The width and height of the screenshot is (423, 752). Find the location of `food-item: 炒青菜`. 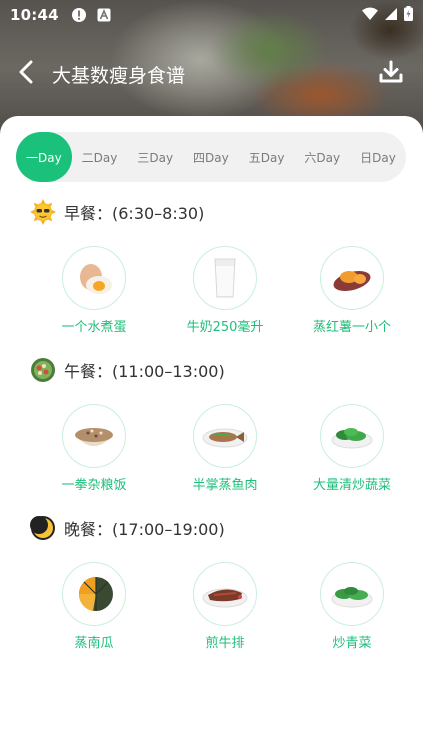

food-item: 炒青菜 is located at coordinates (352, 606).